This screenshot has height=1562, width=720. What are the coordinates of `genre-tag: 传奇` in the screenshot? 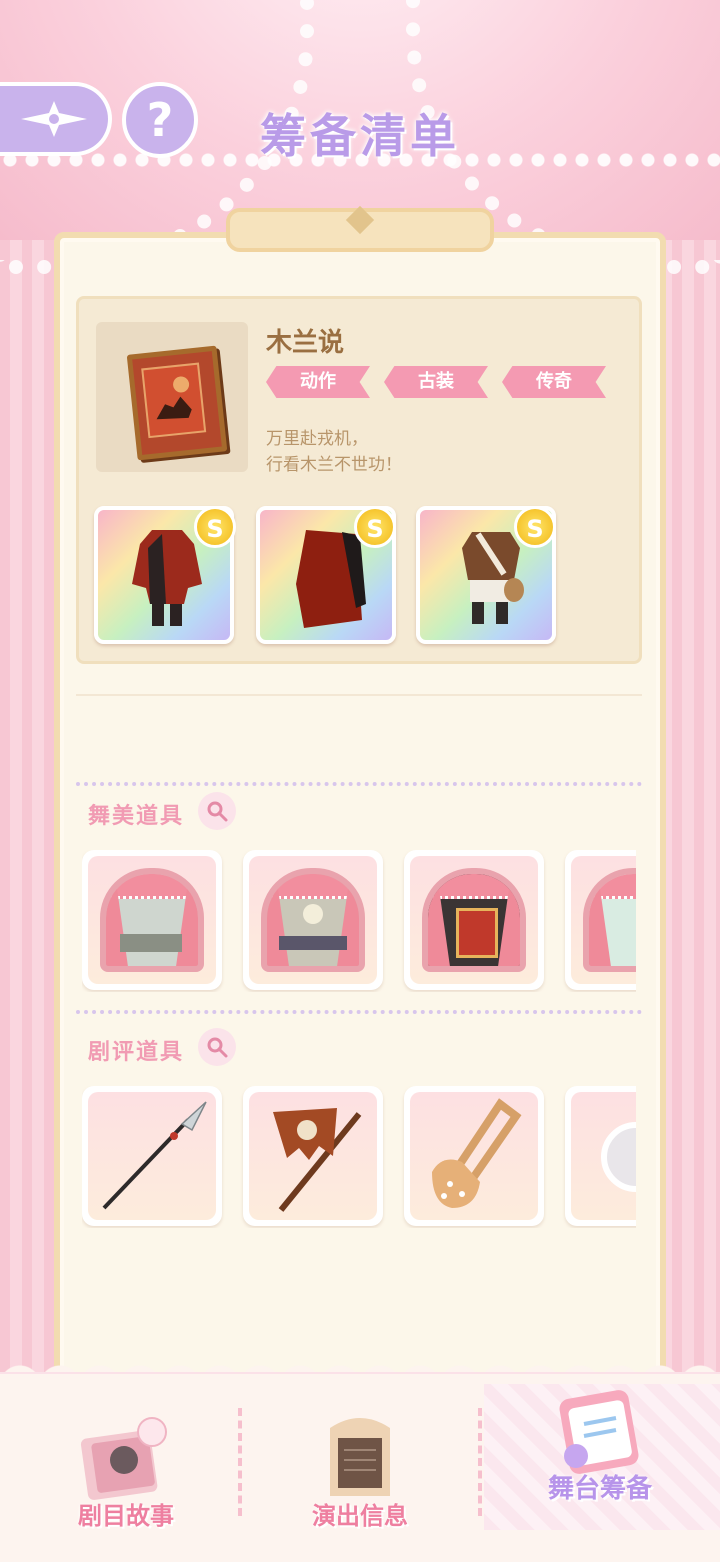 It's located at (554, 382).